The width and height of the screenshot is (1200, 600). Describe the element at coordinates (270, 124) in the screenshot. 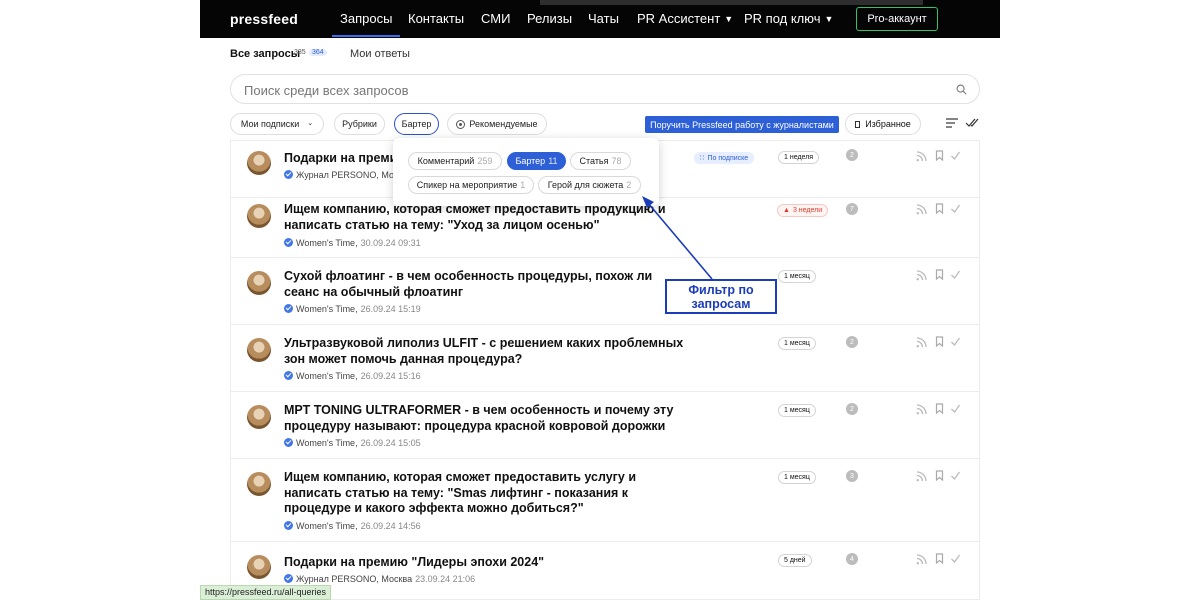

I see `filter-label: Мои подписки` at that location.